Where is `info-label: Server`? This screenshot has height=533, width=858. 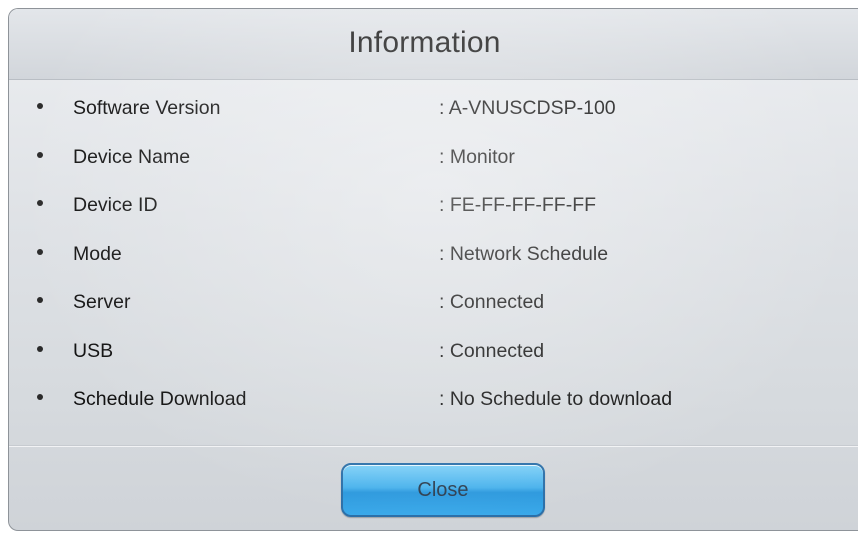 info-label: Server is located at coordinates (102, 302).